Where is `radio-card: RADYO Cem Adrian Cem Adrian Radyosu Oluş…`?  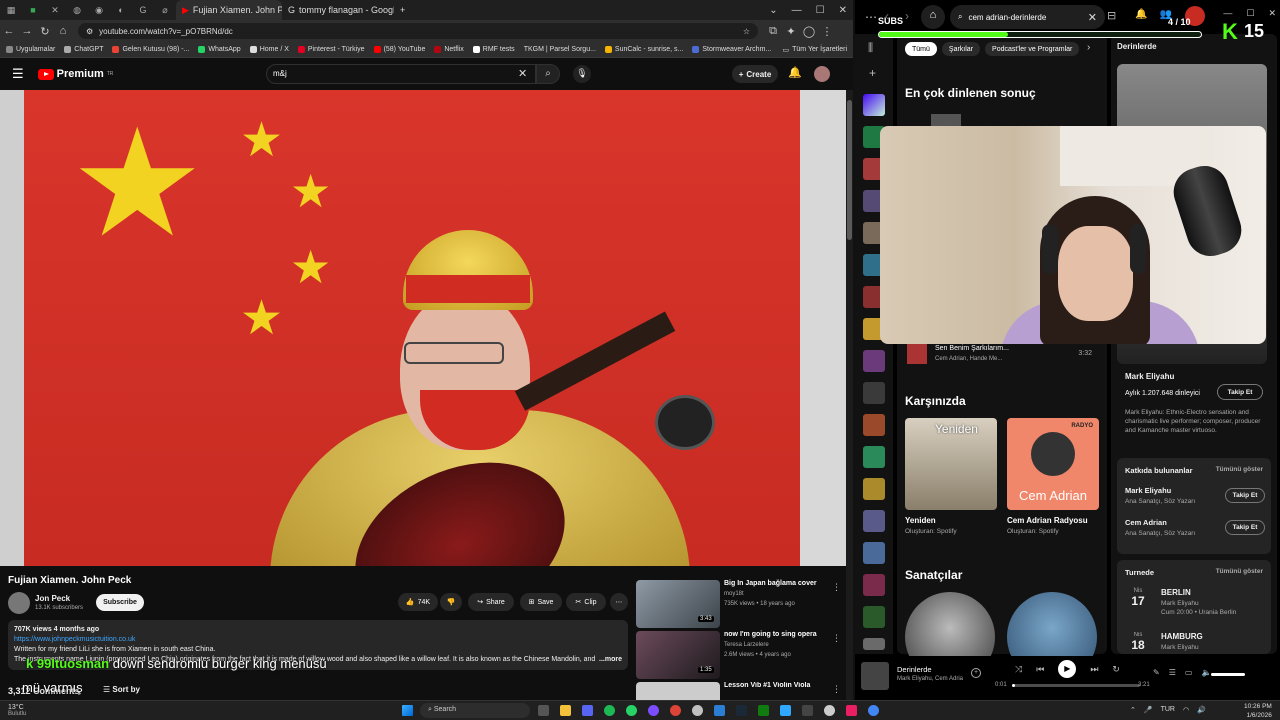 radio-card: RADYO Cem Adrian Cem Adrian Radyosu Oluş… is located at coordinates (1053, 476).